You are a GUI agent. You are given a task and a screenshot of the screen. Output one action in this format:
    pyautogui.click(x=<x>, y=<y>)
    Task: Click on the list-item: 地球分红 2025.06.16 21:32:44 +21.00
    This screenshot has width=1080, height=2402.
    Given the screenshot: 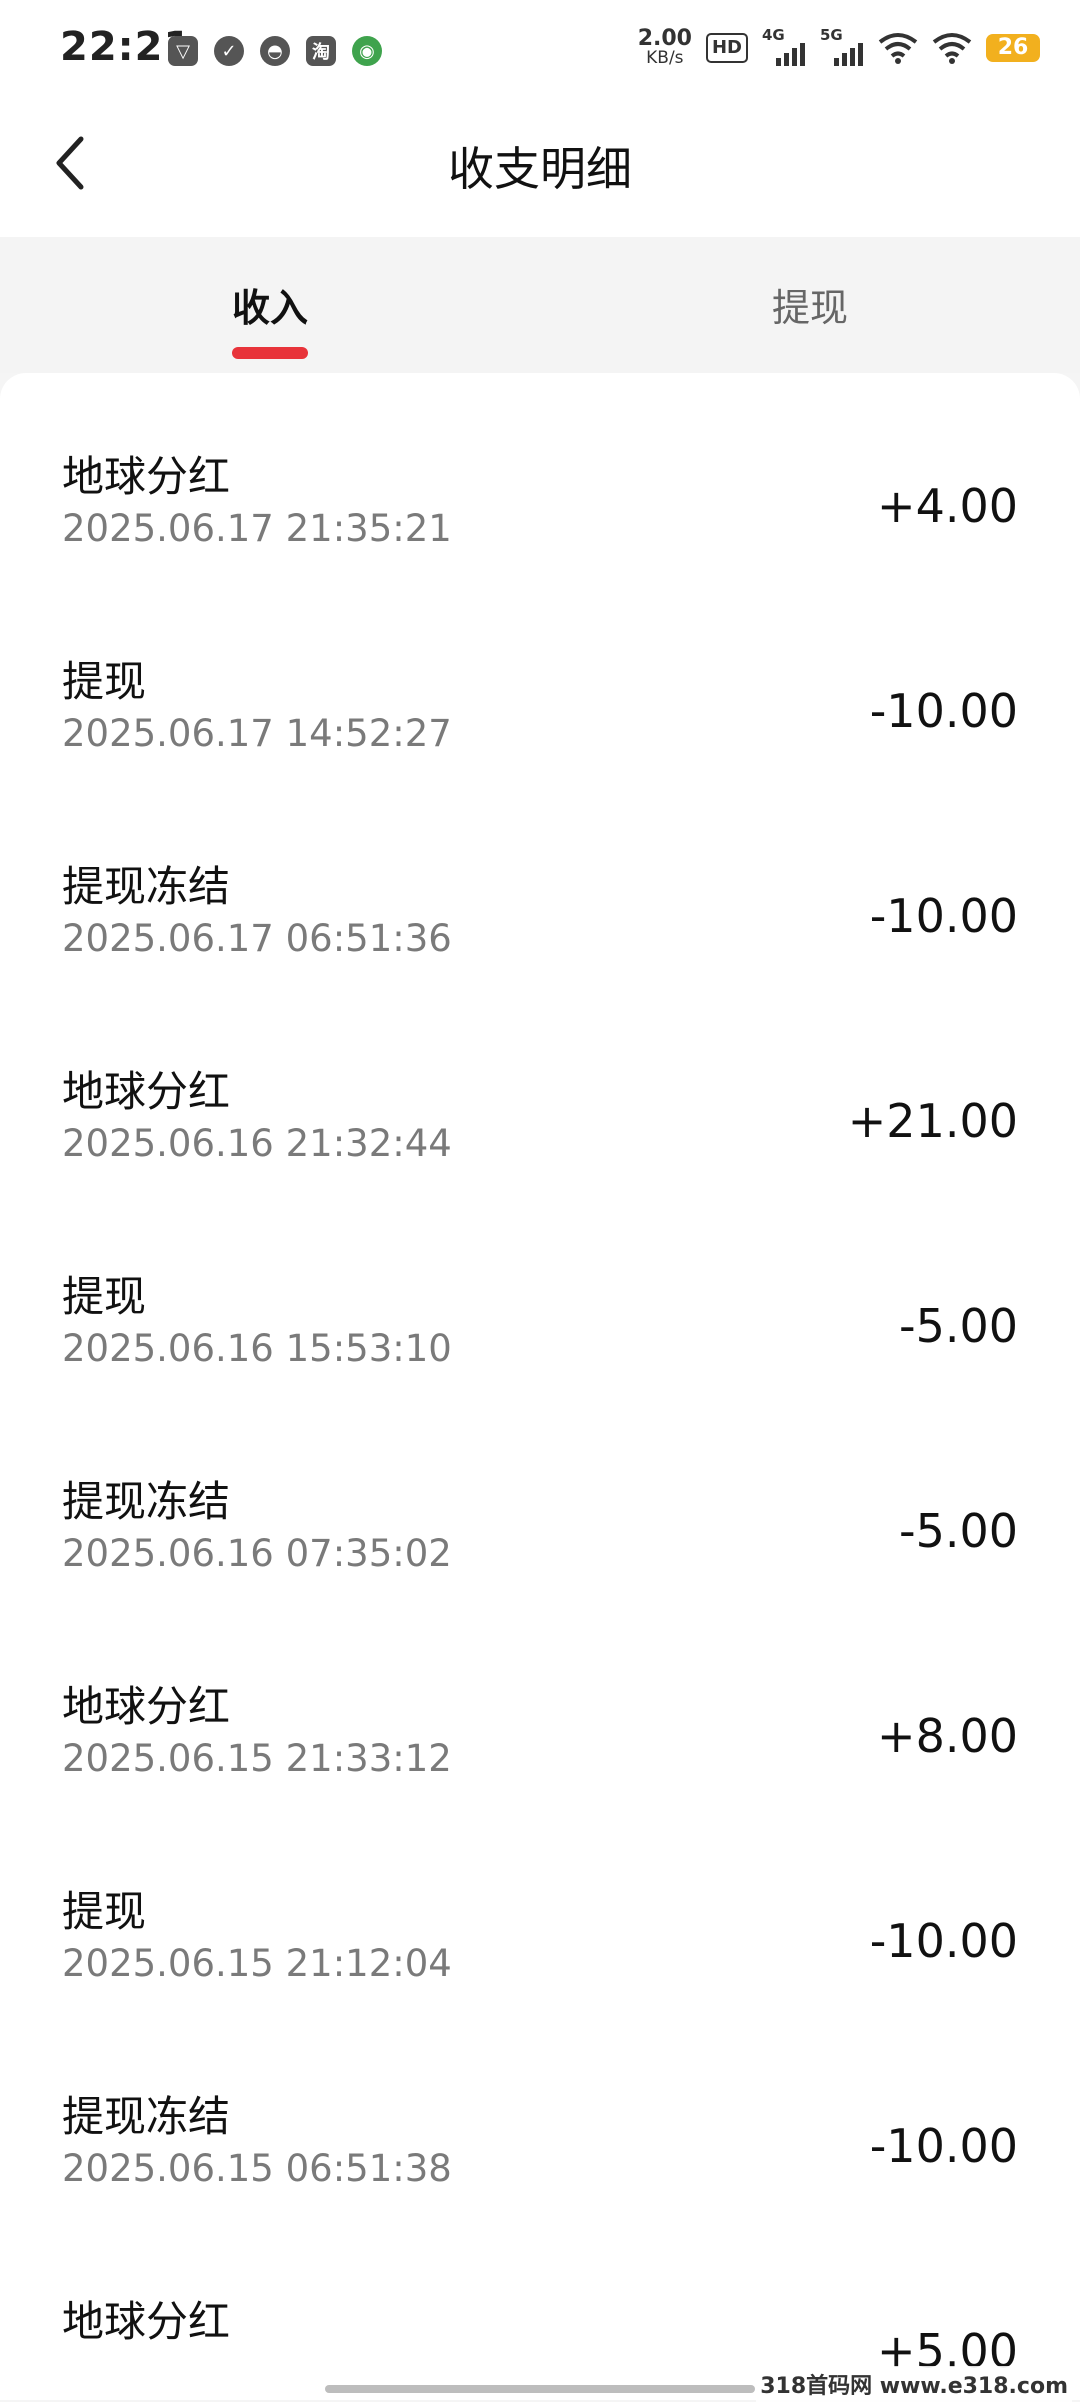 What is the action you would take?
    pyautogui.click(x=540, y=1090)
    